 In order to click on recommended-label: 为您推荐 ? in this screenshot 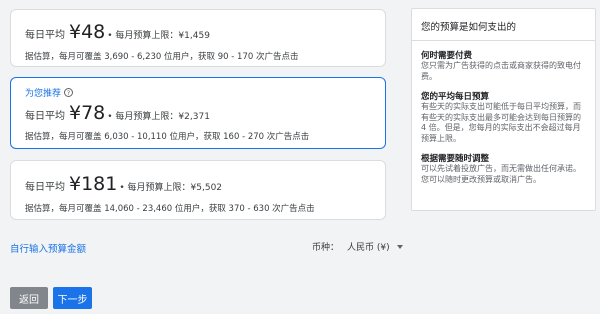, I will do `click(49, 92)`.